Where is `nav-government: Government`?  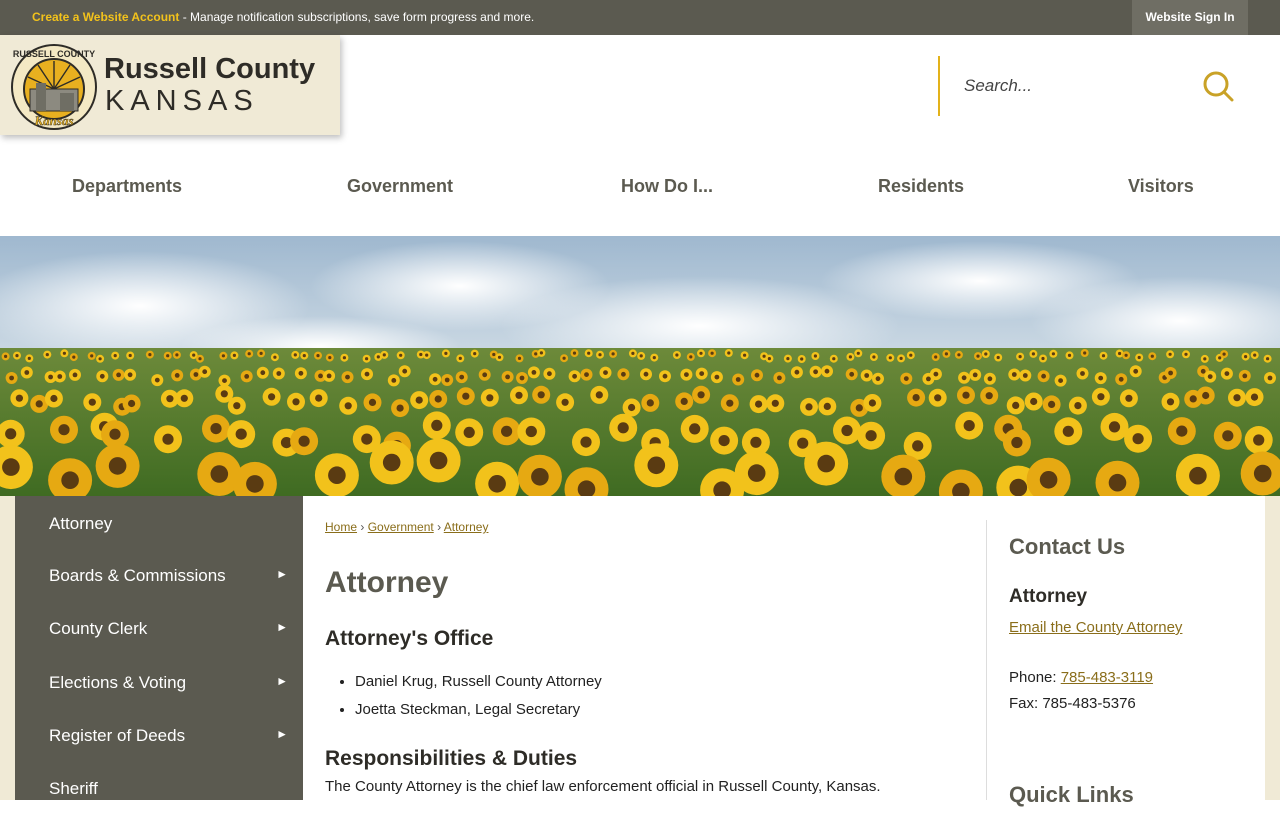
nav-government: Government is located at coordinates (400, 186).